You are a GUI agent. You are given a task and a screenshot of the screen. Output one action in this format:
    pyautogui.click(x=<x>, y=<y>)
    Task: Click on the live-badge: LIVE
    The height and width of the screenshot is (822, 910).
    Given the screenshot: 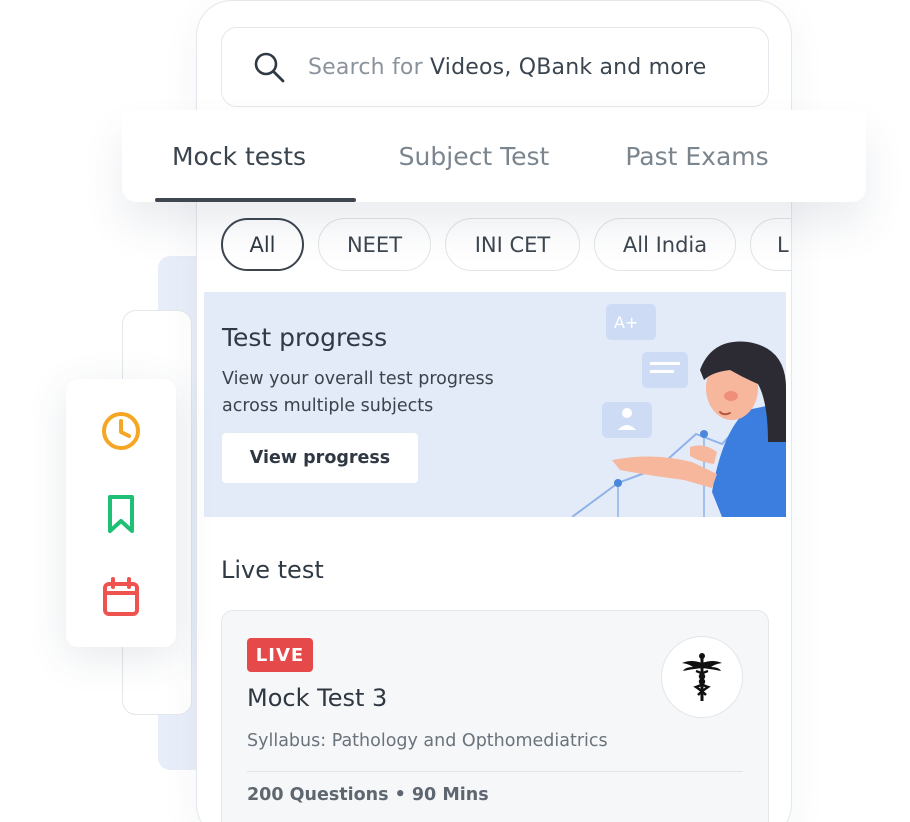 What is the action you would take?
    pyautogui.click(x=280, y=655)
    